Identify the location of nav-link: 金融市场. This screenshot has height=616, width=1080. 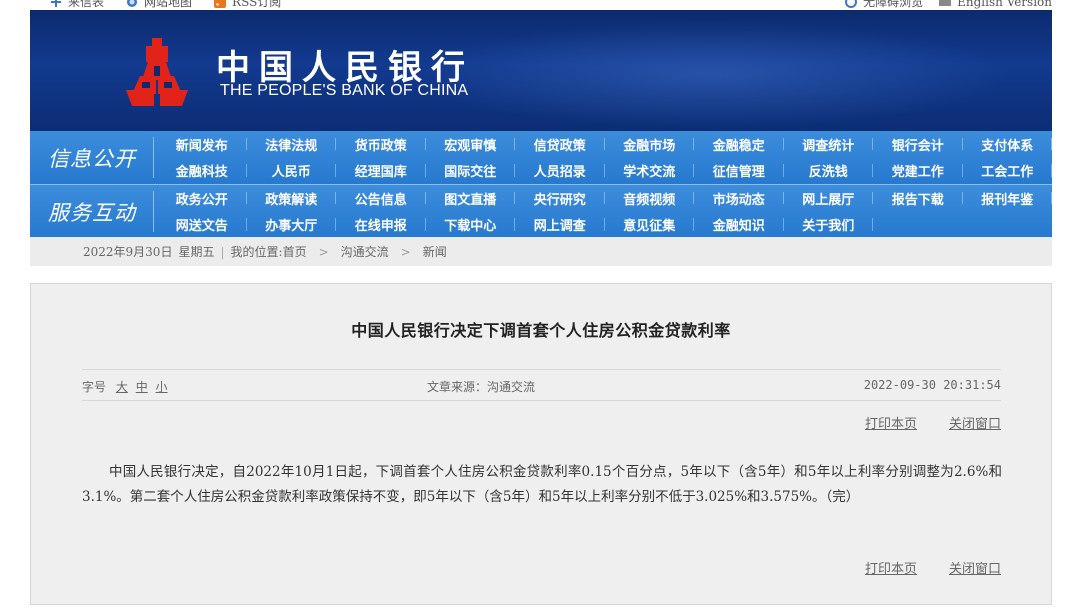
(650, 144).